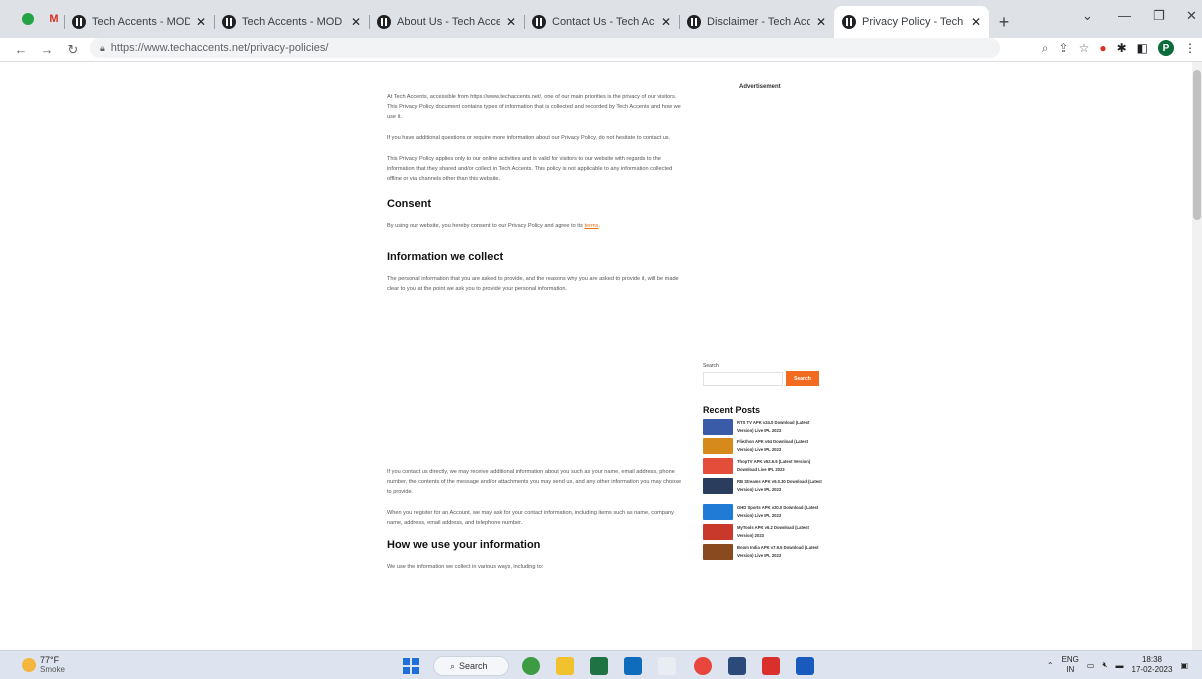 The width and height of the screenshot is (1202, 679). Describe the element at coordinates (1102, 48) in the screenshot. I see `extension-icon: ●` at that location.